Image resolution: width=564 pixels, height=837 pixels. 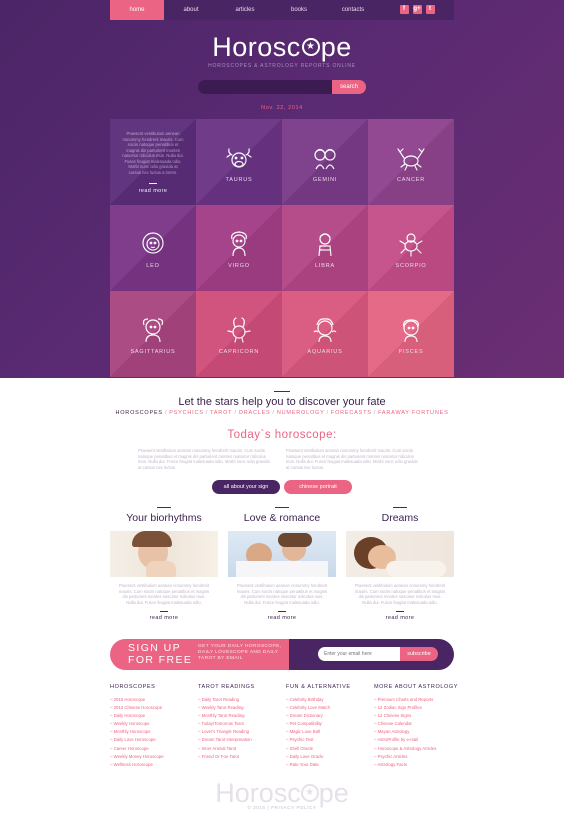 What do you see at coordinates (239, 248) in the screenshot?
I see `sign-virgo: VIRGO` at bounding box center [239, 248].